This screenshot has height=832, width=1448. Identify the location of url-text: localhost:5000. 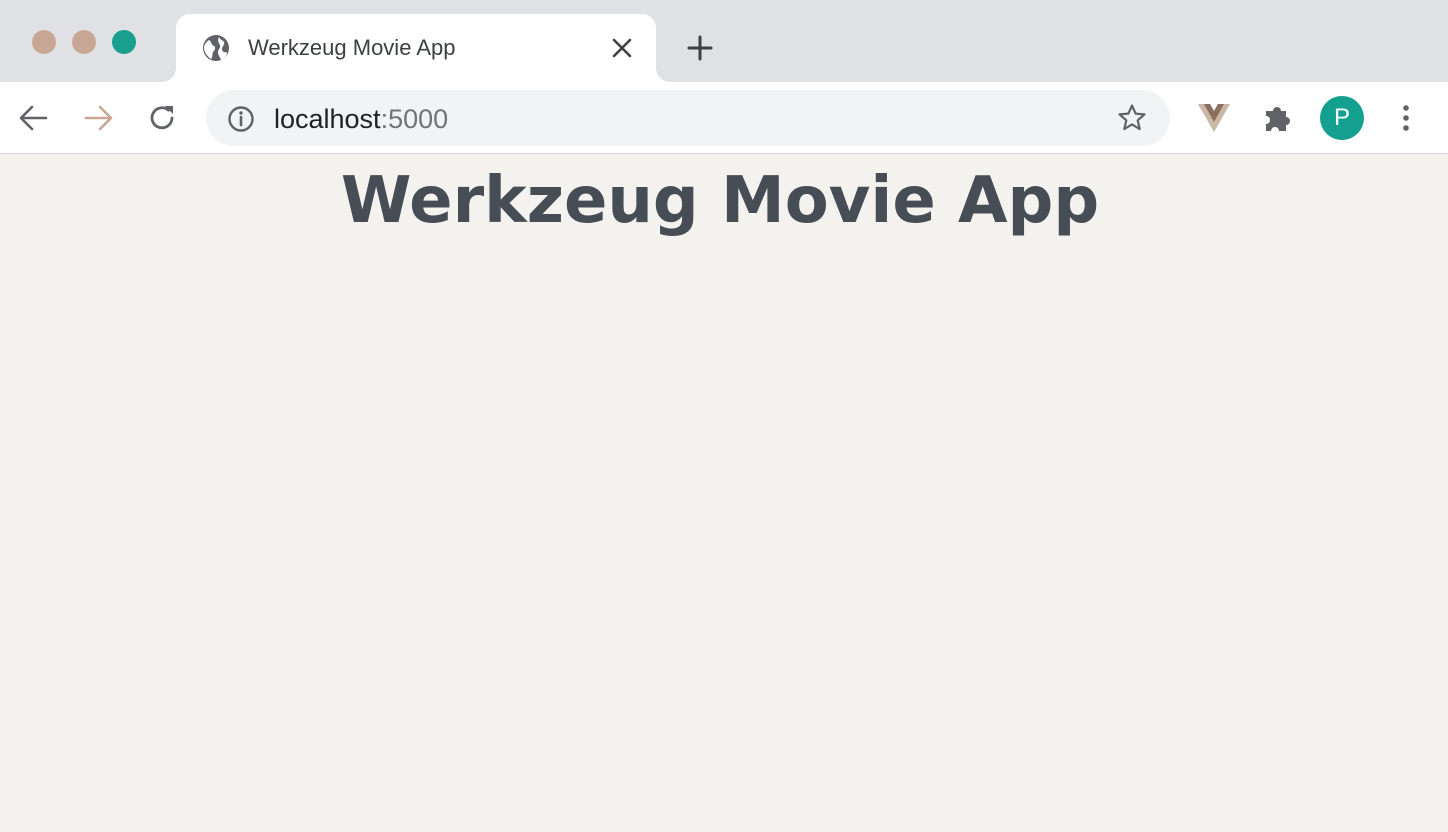
(361, 119).